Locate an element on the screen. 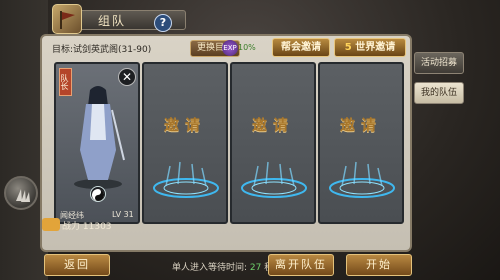  wait-label: 单人进入等待时间: is located at coordinates (210, 268).